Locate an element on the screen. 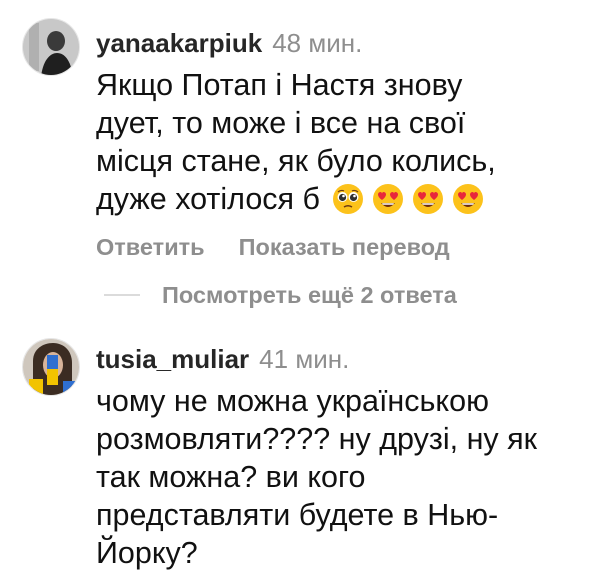  emoji-row is located at coordinates (408, 199).